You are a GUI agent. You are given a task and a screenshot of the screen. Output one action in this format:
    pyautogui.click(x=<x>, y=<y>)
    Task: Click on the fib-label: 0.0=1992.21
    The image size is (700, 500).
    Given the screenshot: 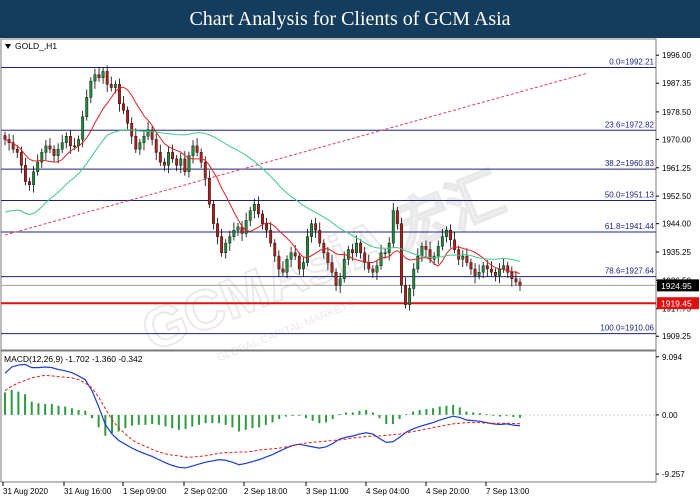 What is the action you would take?
    pyautogui.click(x=631, y=61)
    